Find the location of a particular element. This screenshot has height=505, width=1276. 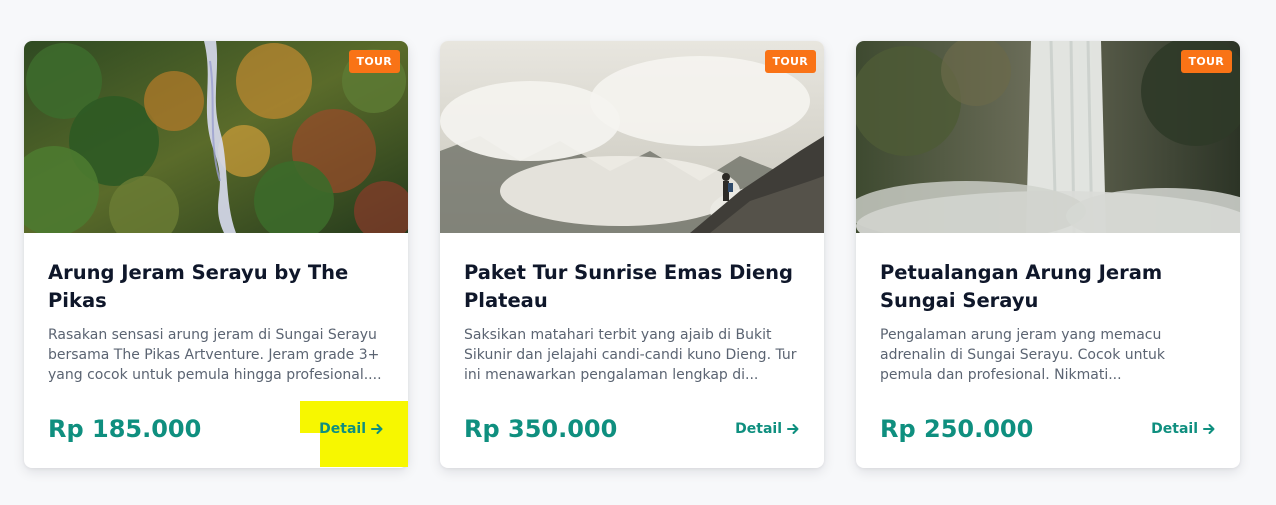

card-title: Paket Tur Sunrise Emas Dieng Plateau is located at coordinates (632, 287).